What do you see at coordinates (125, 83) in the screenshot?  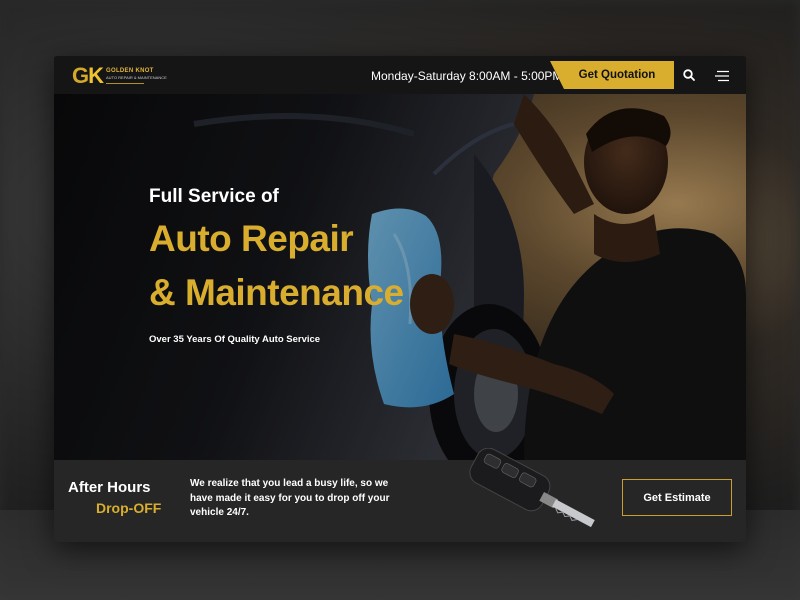 I see `logo-underline` at bounding box center [125, 83].